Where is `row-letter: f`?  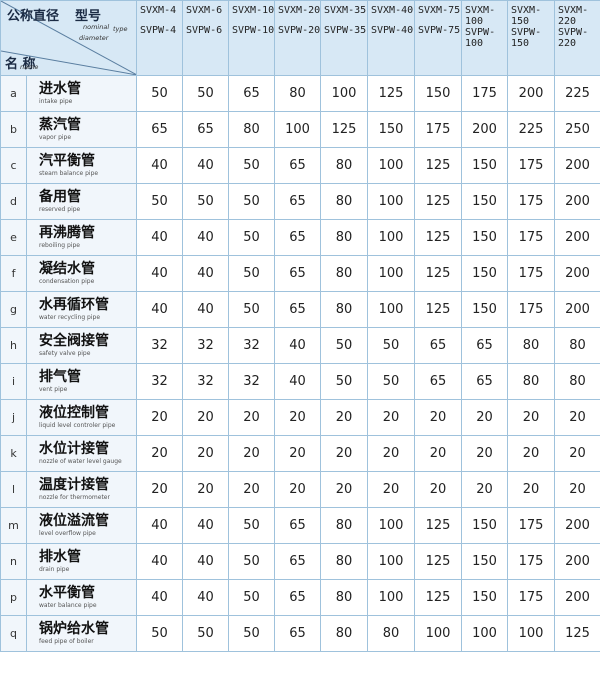 row-letter: f is located at coordinates (13, 273).